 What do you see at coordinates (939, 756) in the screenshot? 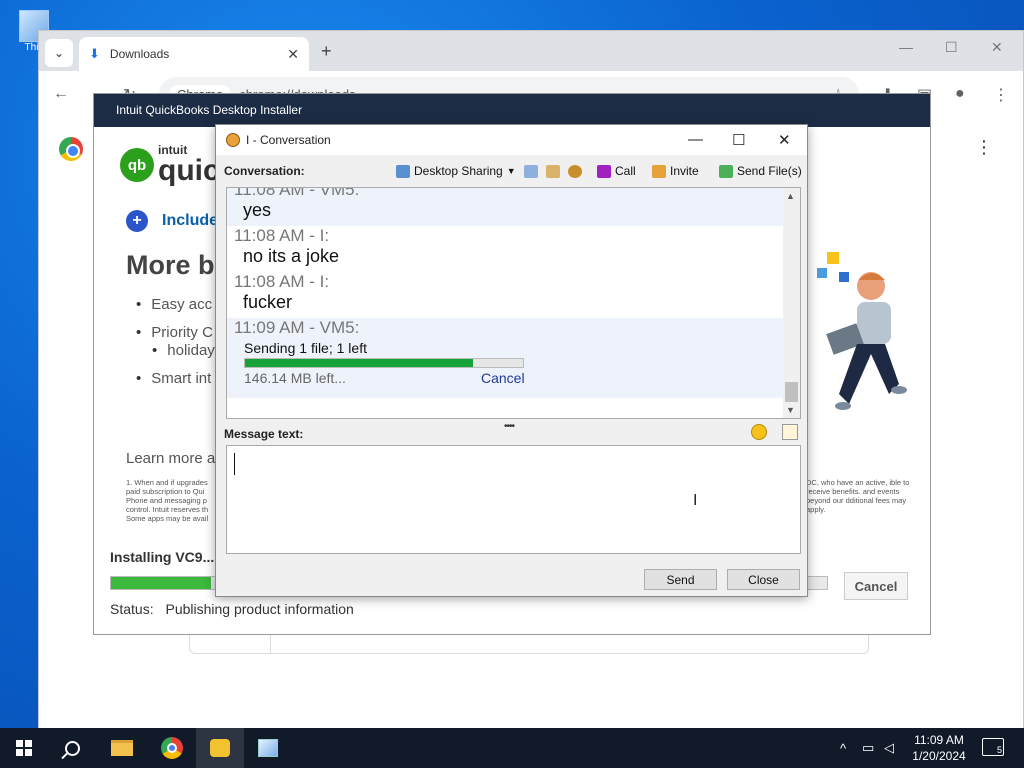
I see `clock-date: 1/20/2024` at bounding box center [939, 756].